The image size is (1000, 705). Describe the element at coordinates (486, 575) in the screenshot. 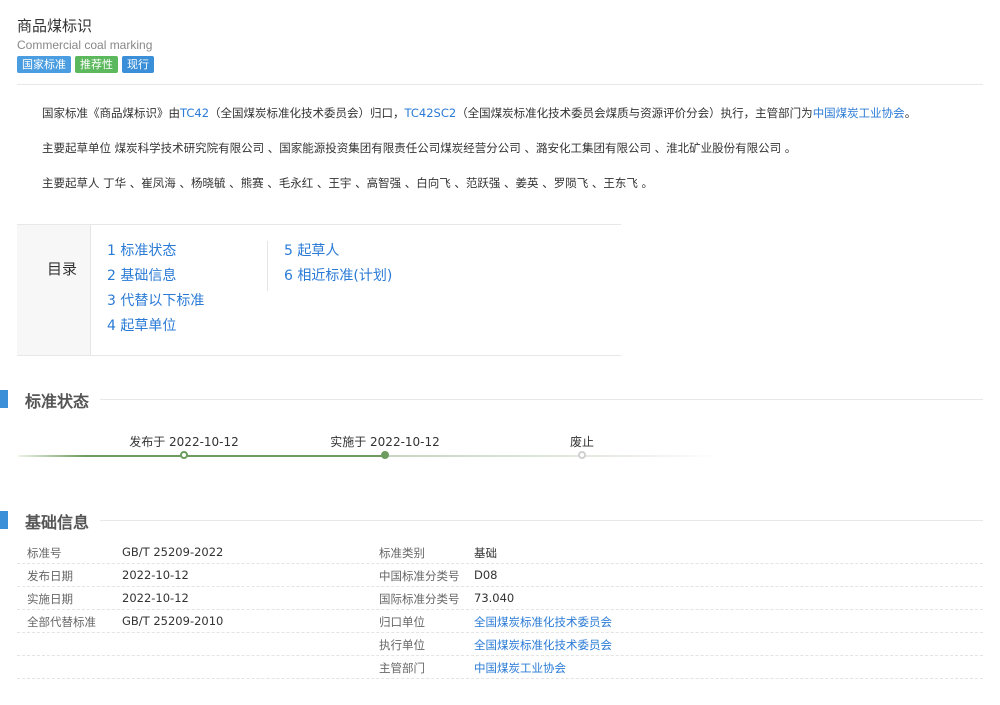

I see `value-ccs: D08` at that location.